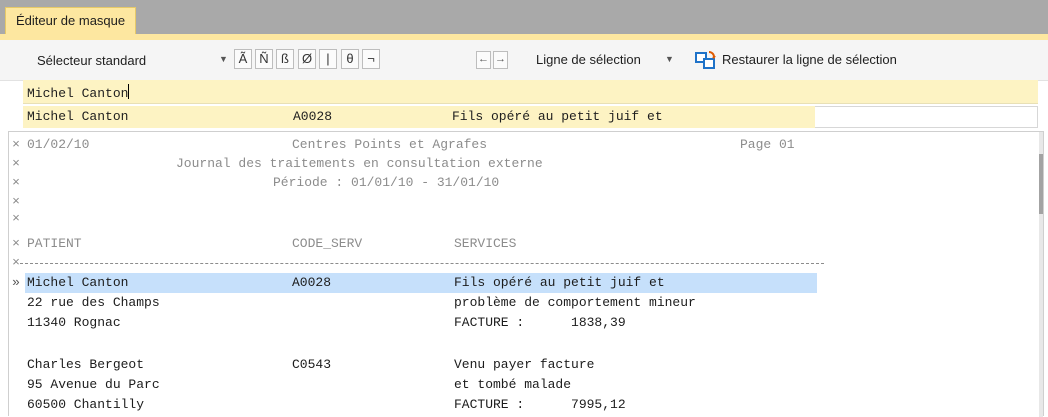  Describe the element at coordinates (129, 91) in the screenshot. I see `text-caret` at that location.